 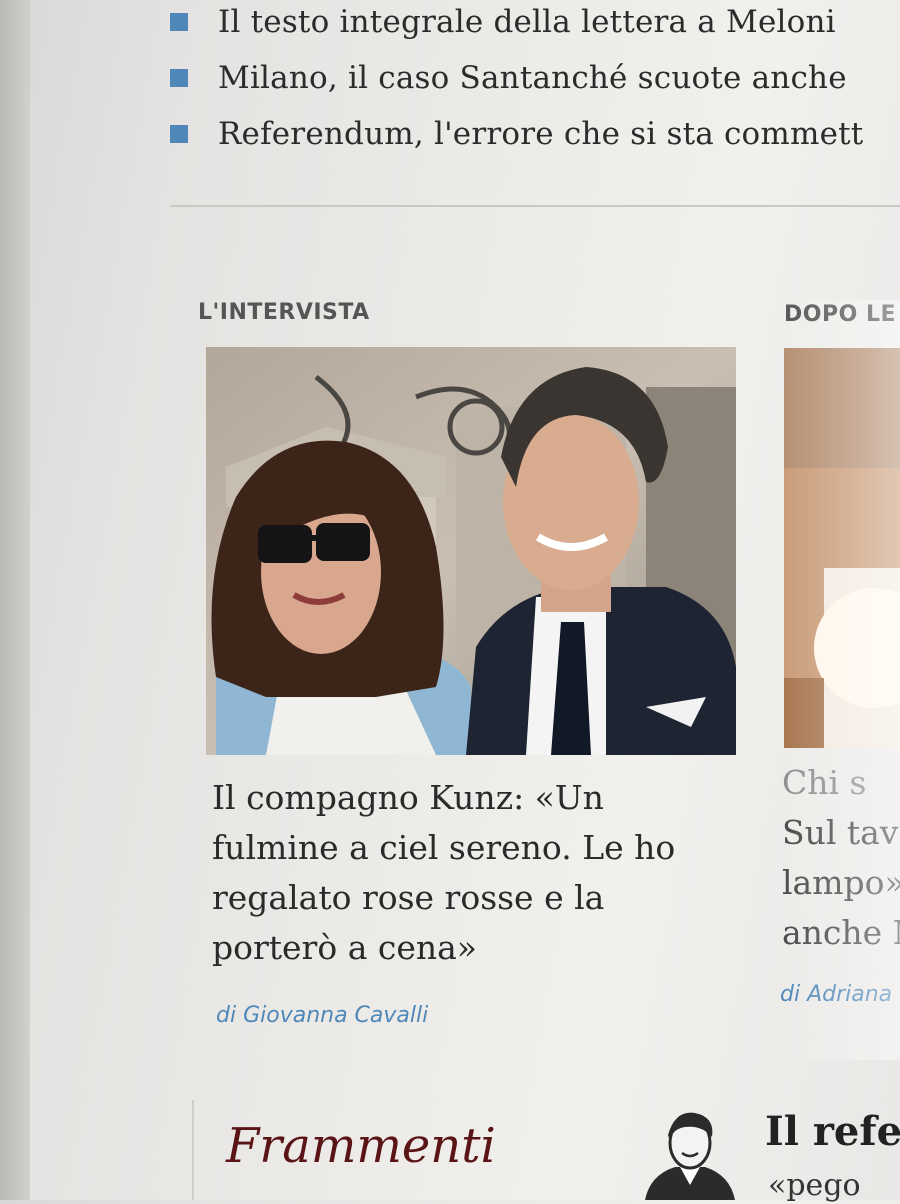 I want to click on screen-bezel, so click(x=15, y=600).